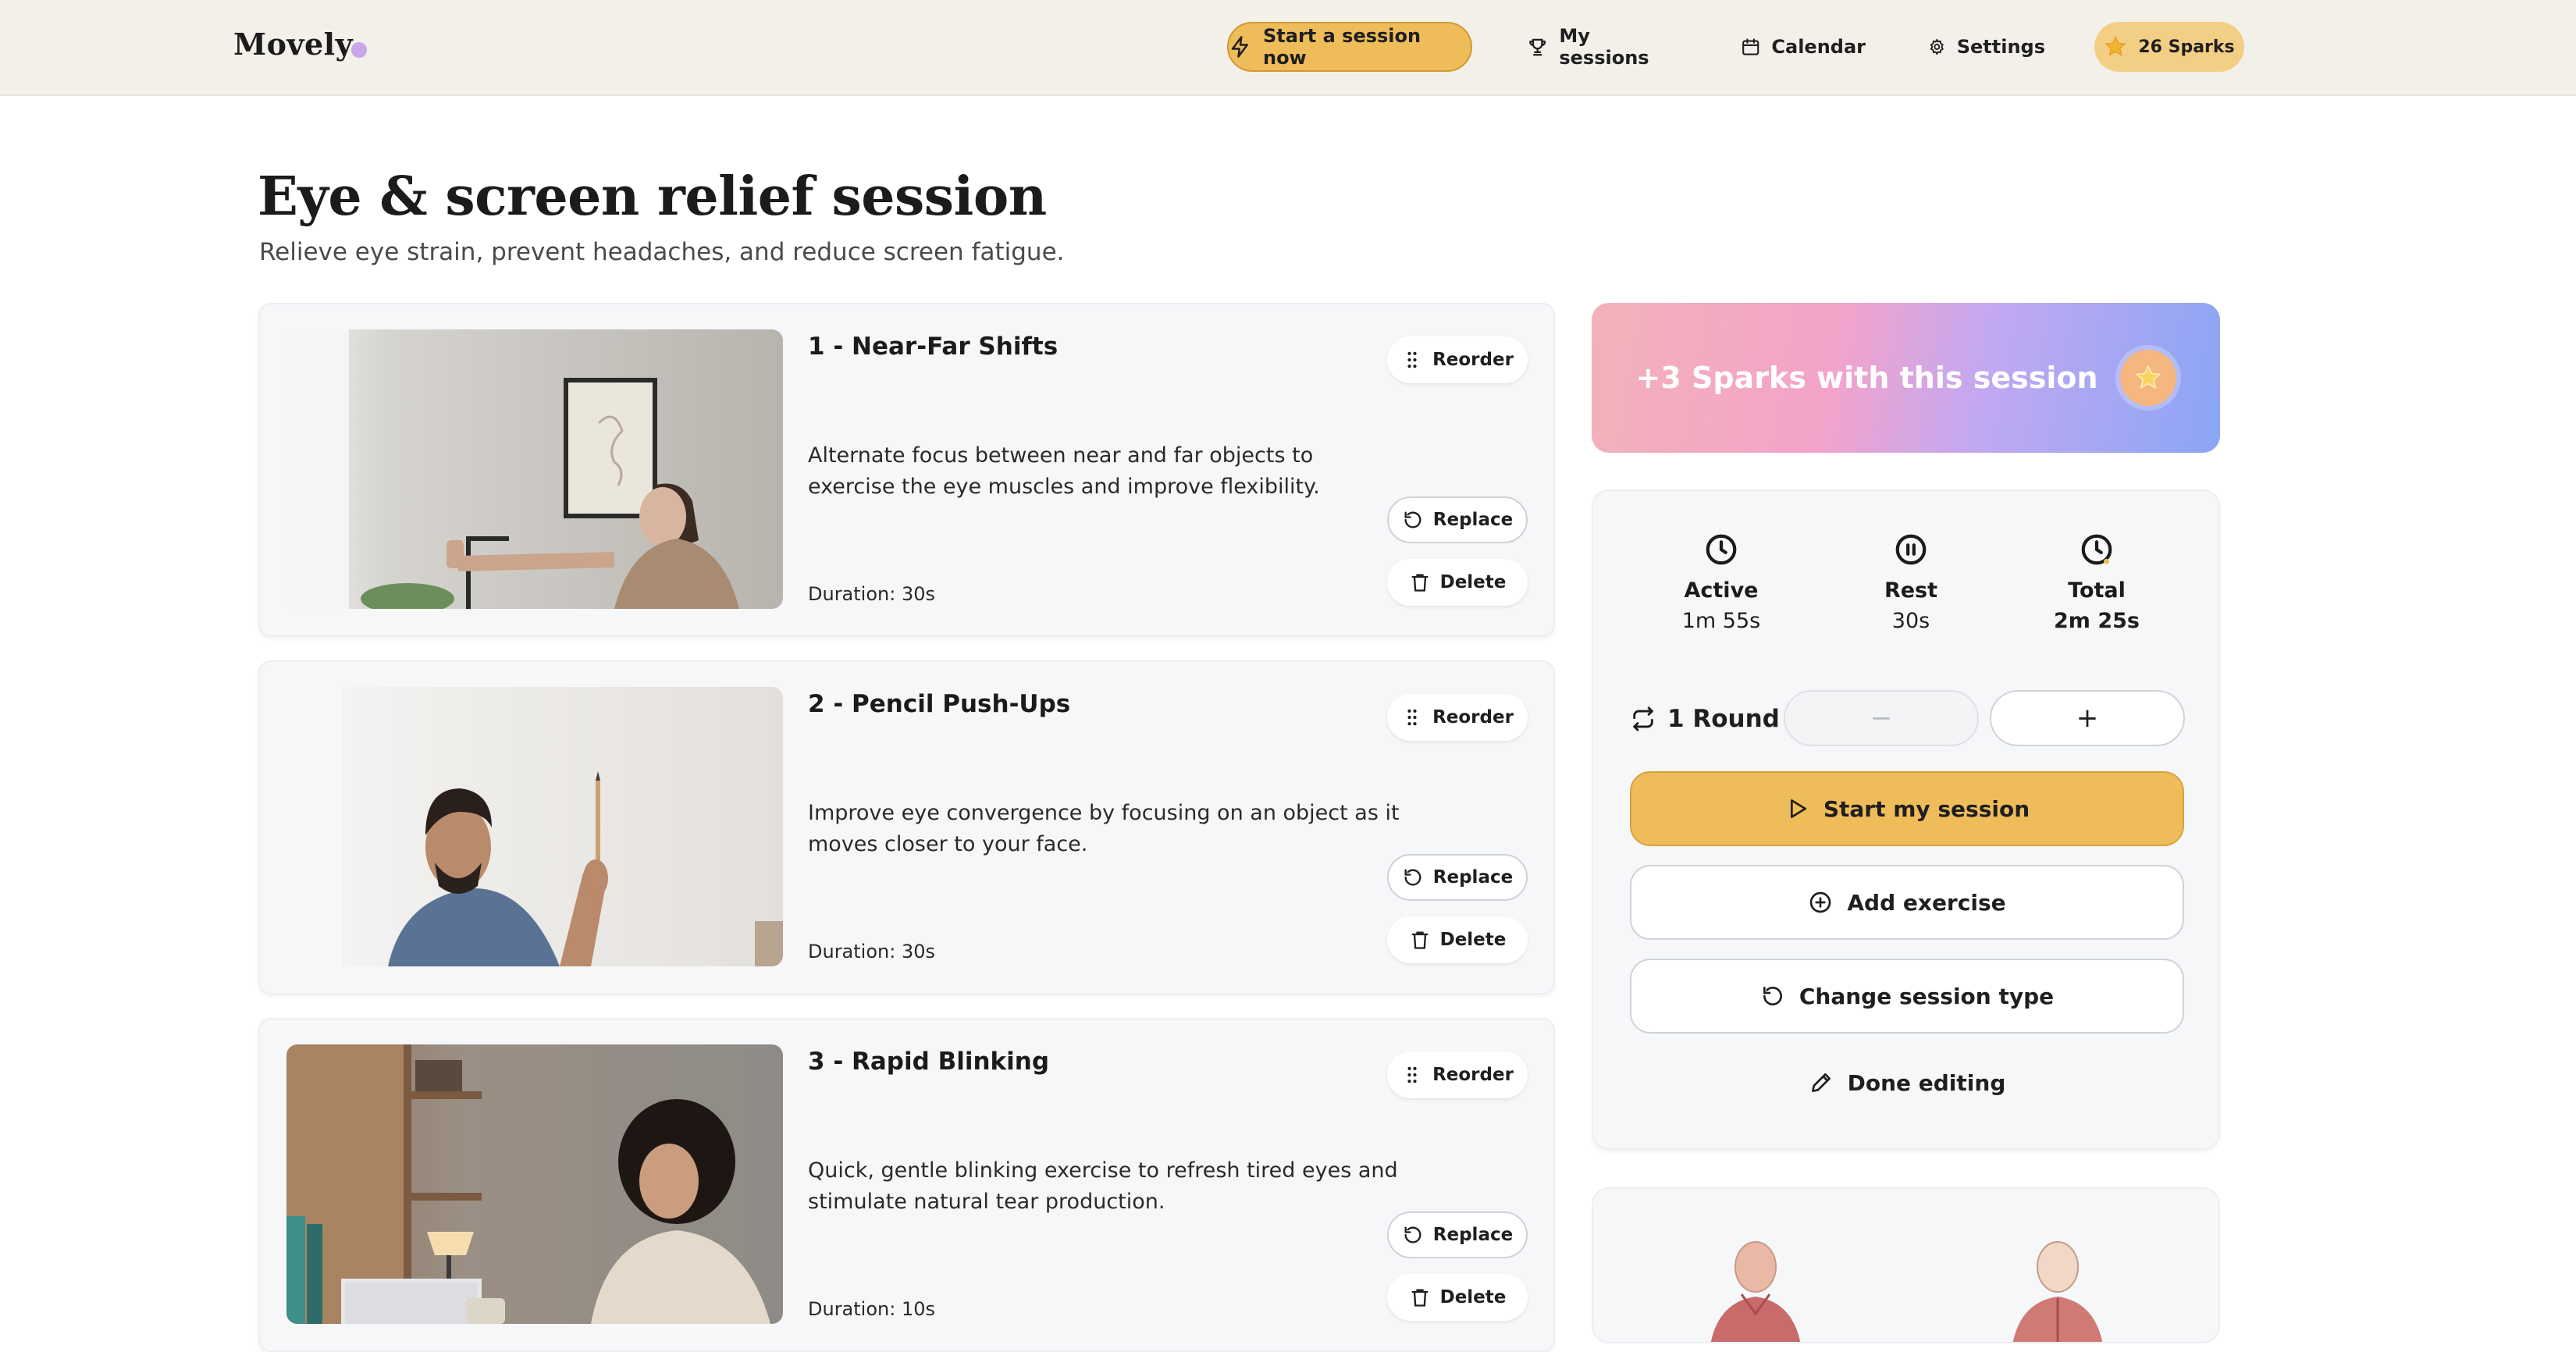 The width and height of the screenshot is (2576, 1352). I want to click on minus-icon: −, so click(1881, 718).